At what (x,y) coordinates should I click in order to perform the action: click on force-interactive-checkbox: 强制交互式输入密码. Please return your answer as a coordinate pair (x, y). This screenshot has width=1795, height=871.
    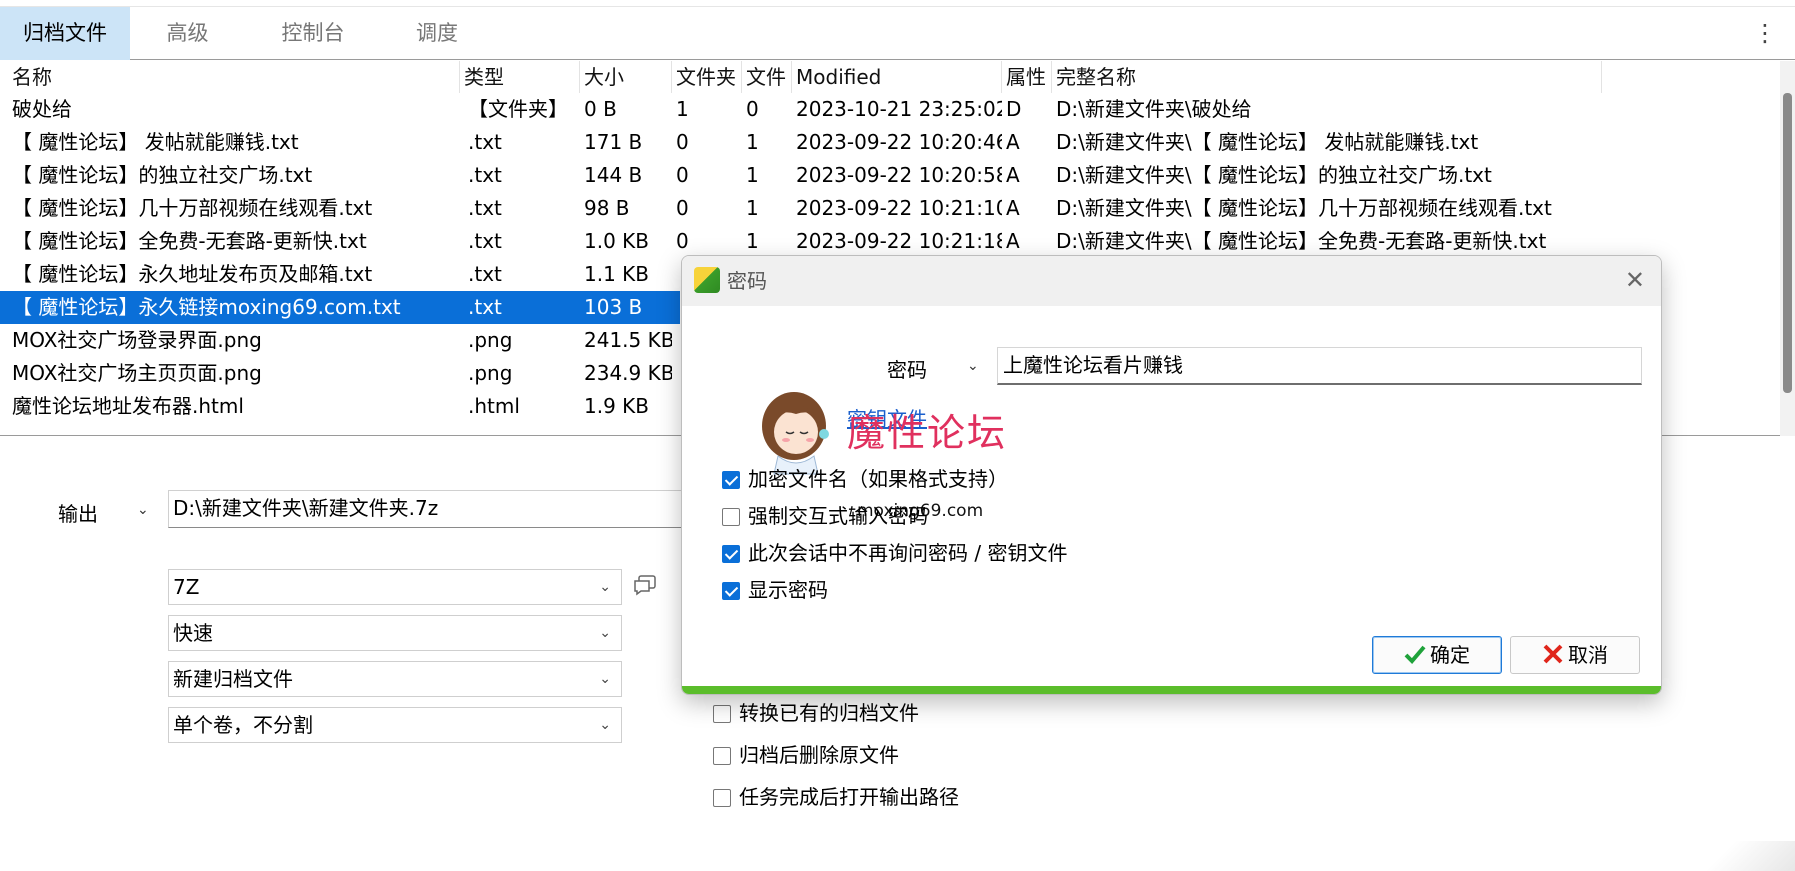
    Looking at the image, I should click on (825, 516).